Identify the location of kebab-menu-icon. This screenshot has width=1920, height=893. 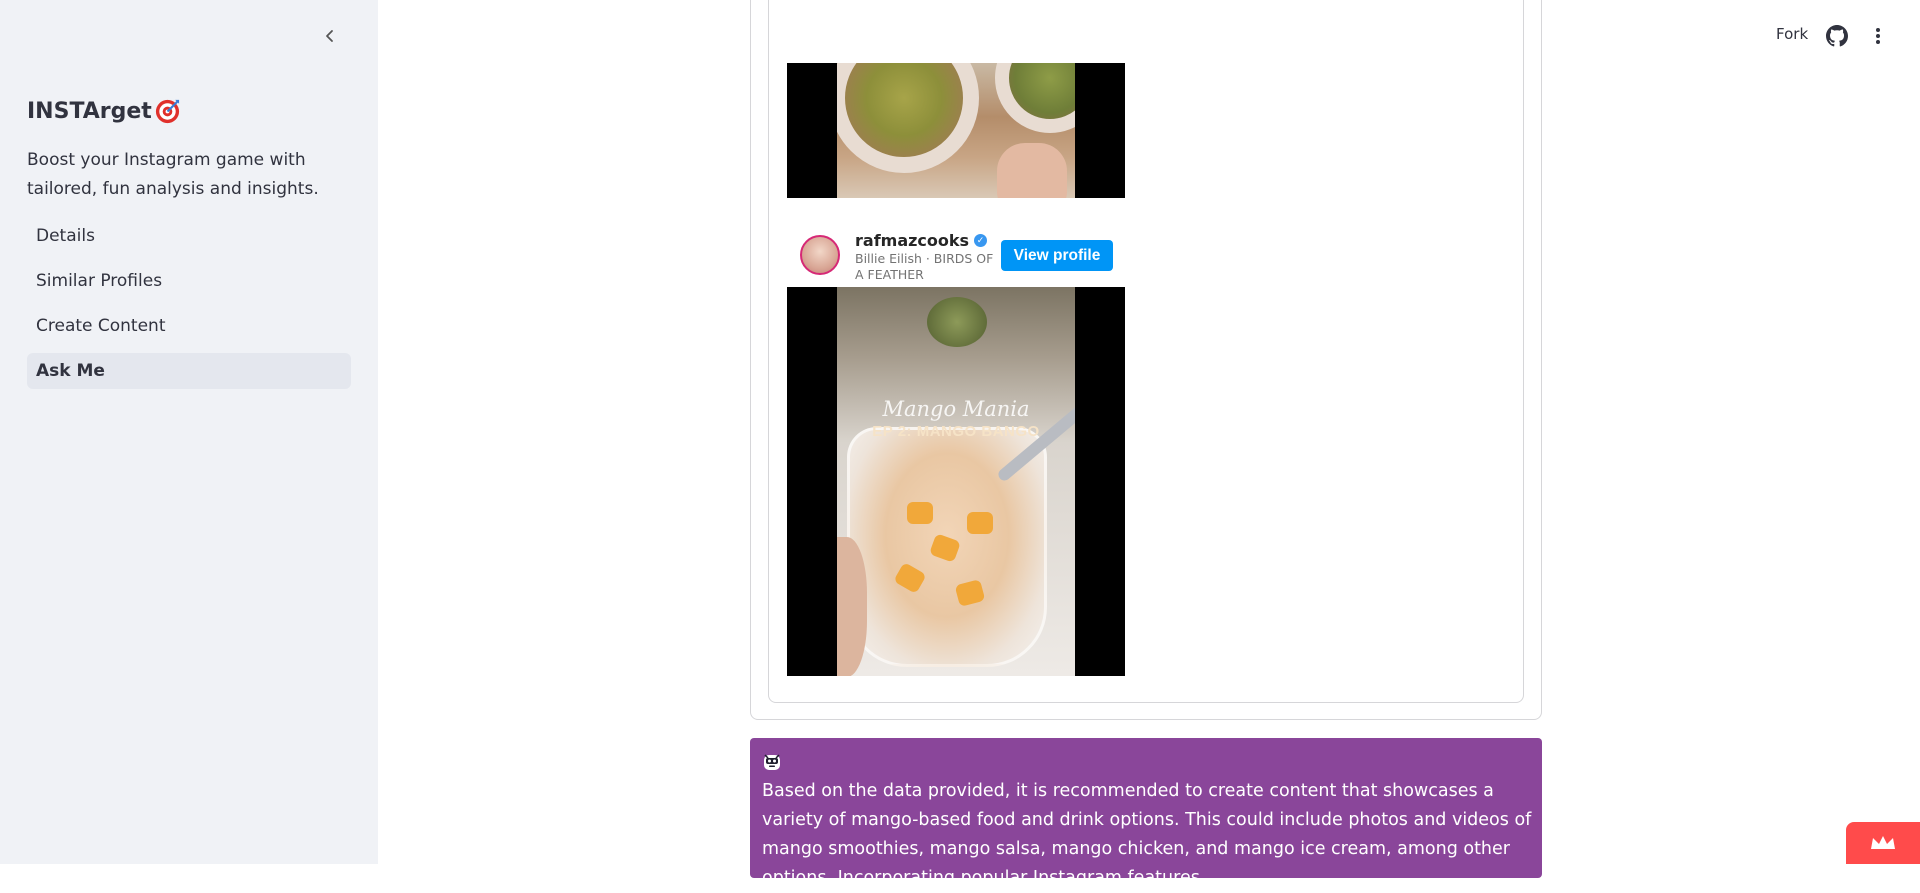
(1878, 36).